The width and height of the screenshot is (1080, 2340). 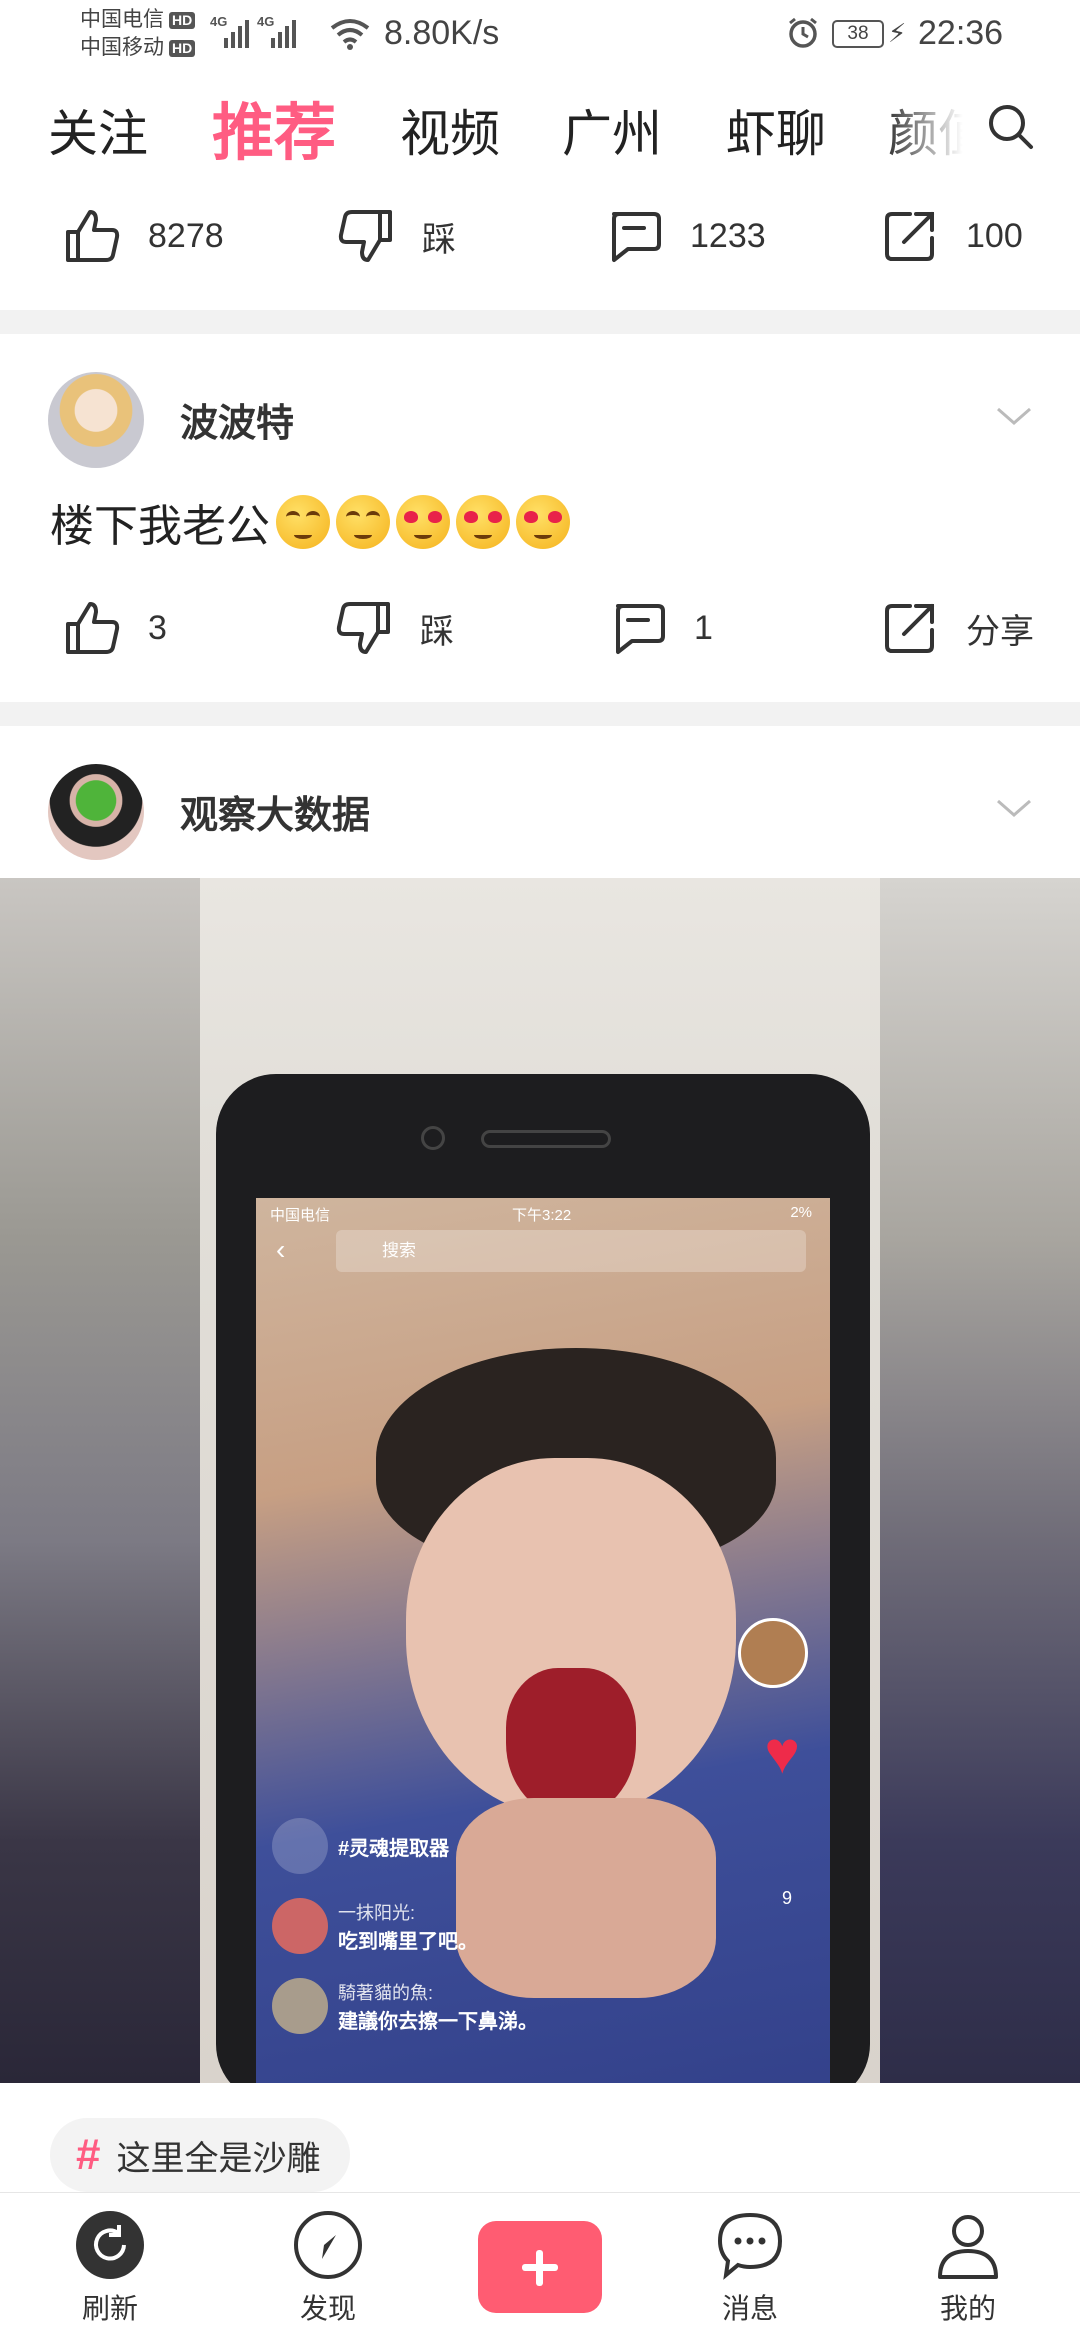 I want to click on comment-post-actions: 3 踩 1 分享, so click(x=540, y=628).